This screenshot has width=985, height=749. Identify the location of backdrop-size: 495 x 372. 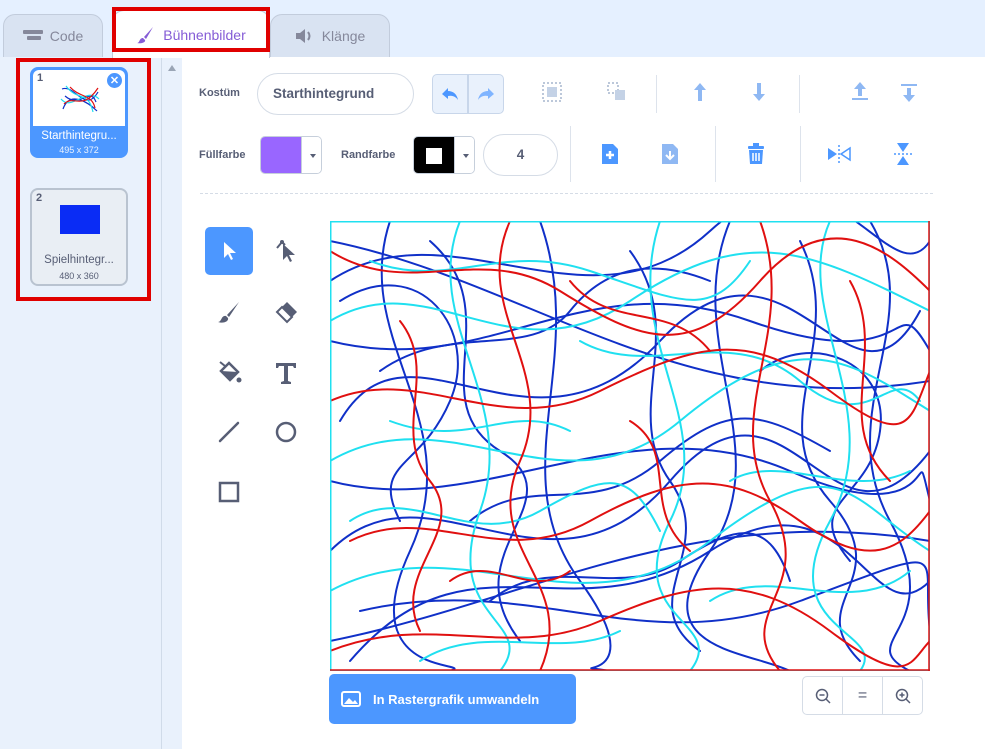
(79, 150).